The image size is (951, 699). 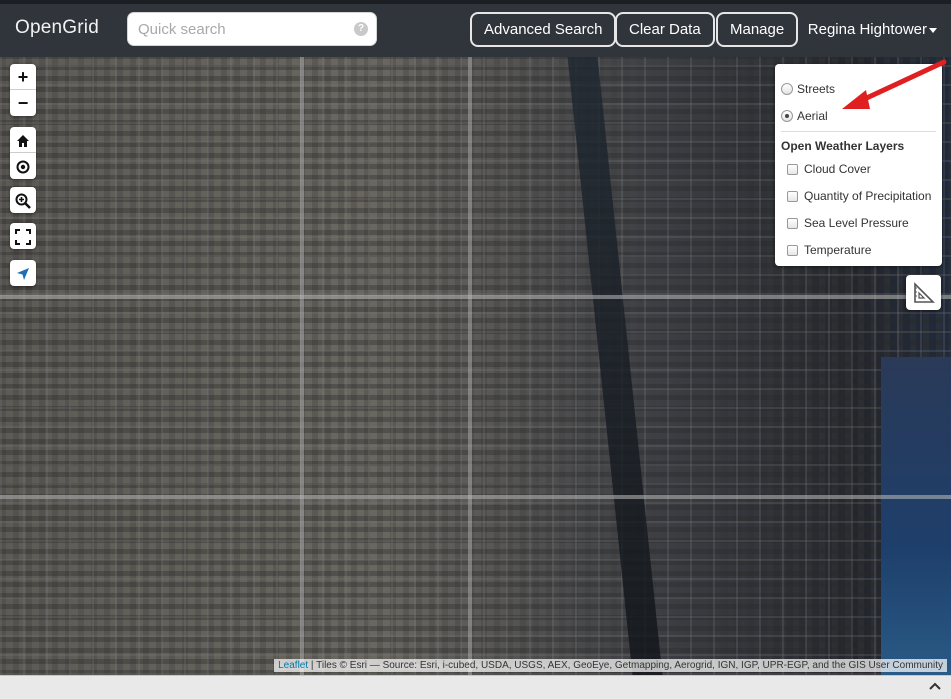 I want to click on zoom-control: + −, so click(x=23, y=90).